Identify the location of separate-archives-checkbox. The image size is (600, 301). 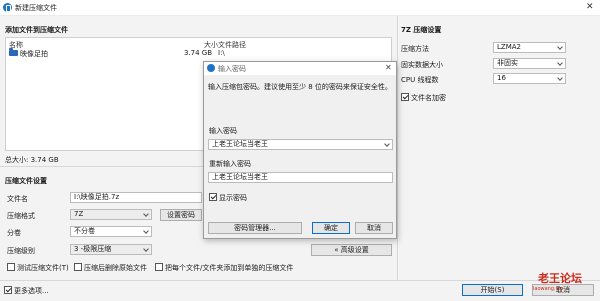
(159, 267).